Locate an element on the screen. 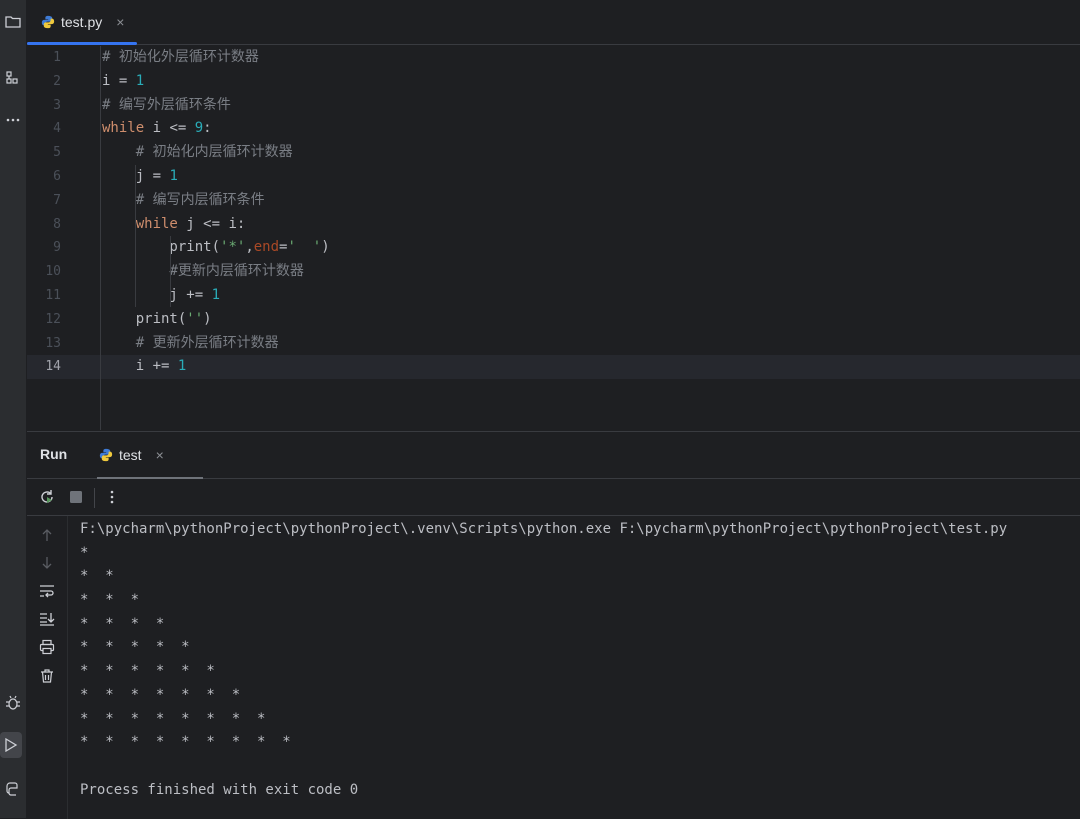 The height and width of the screenshot is (819, 1080). code-text: # 初始化内层循环计数器 is located at coordinates (197, 153).